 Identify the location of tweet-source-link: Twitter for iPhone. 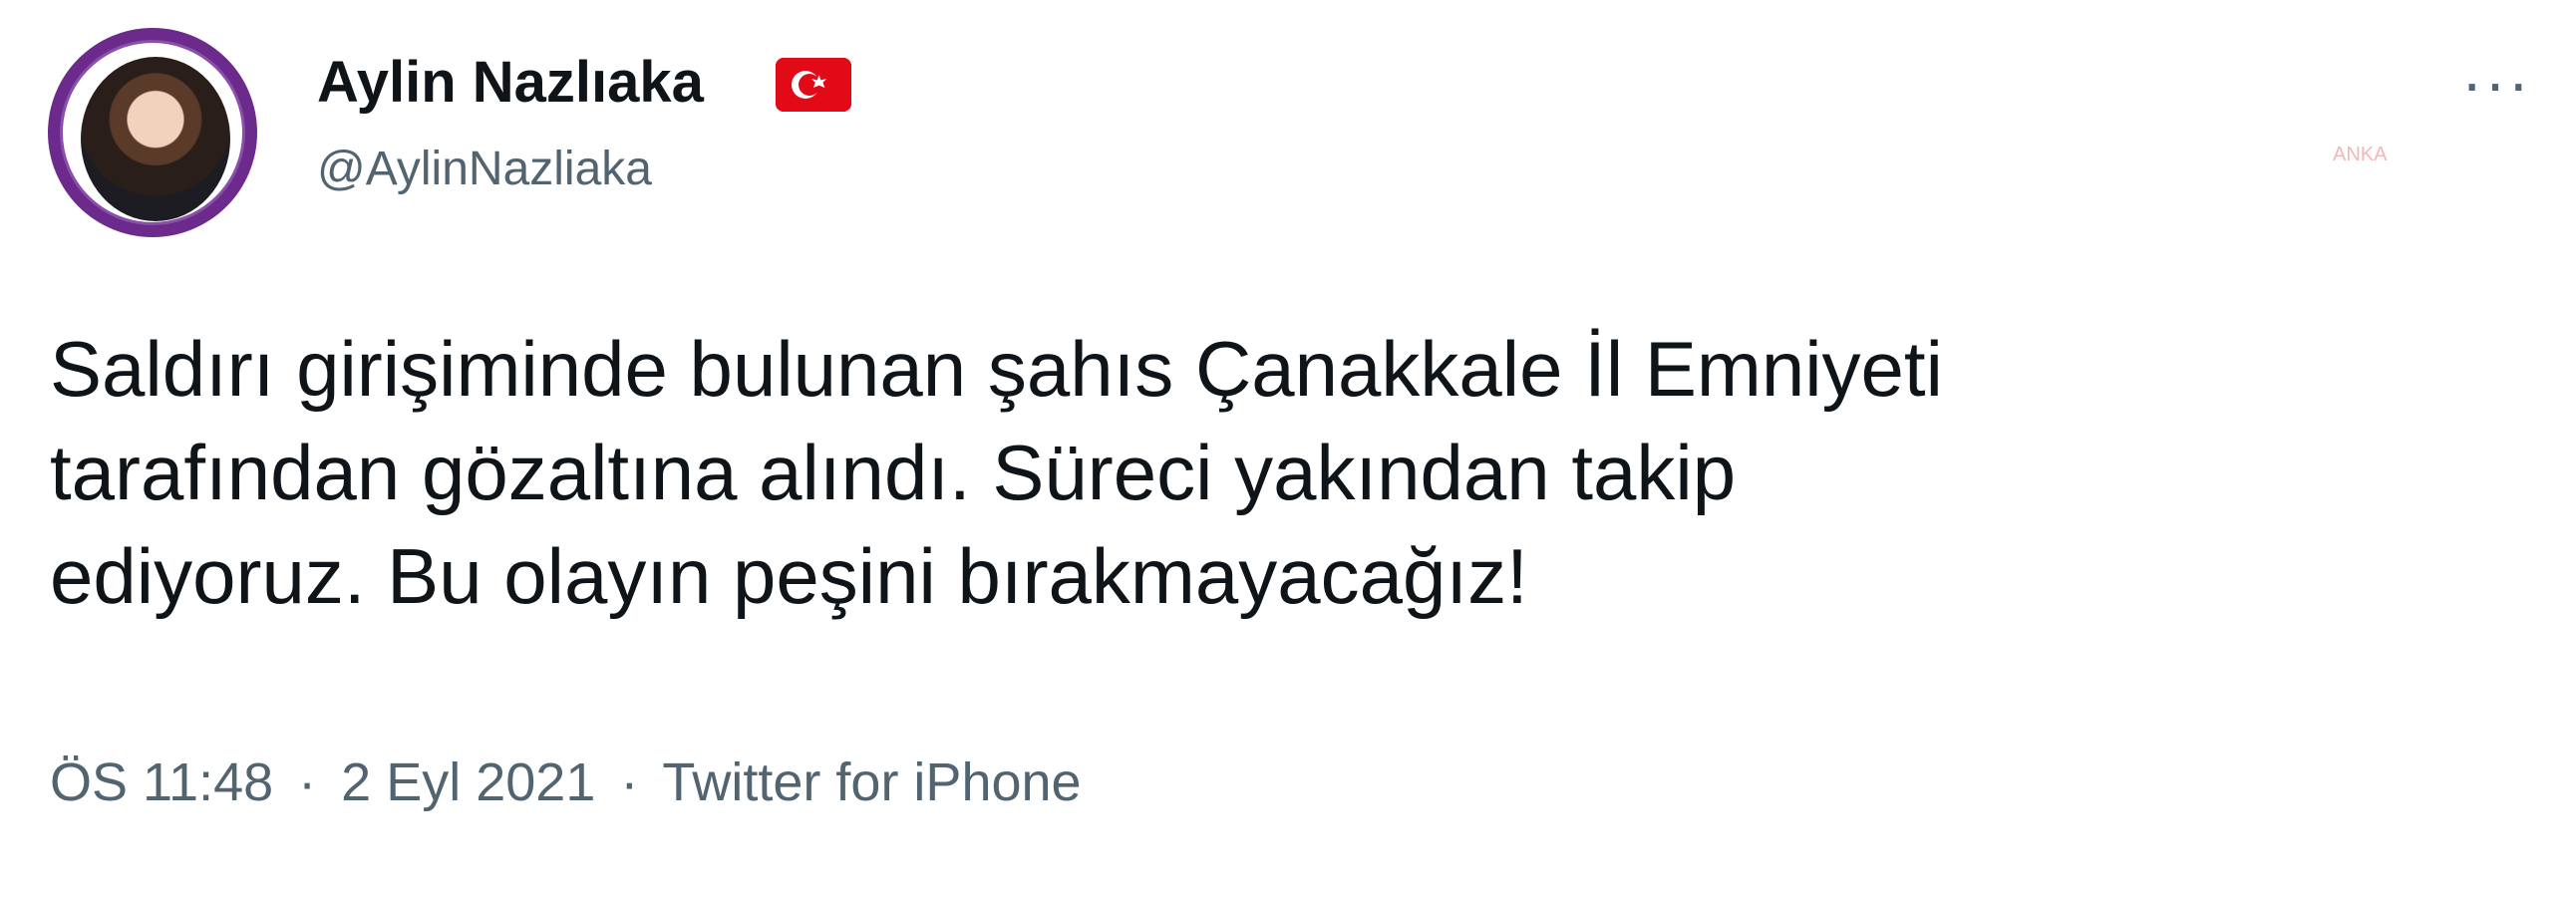
(871, 782).